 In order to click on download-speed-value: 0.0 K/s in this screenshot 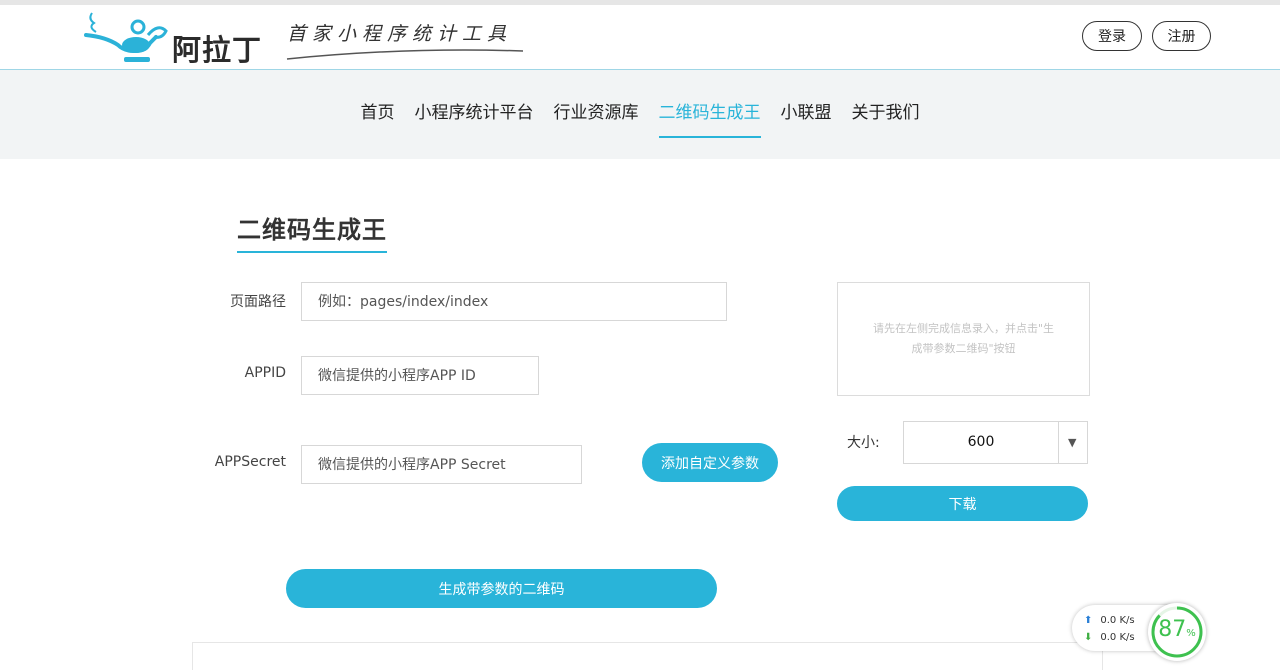, I will do `click(1117, 637)`.